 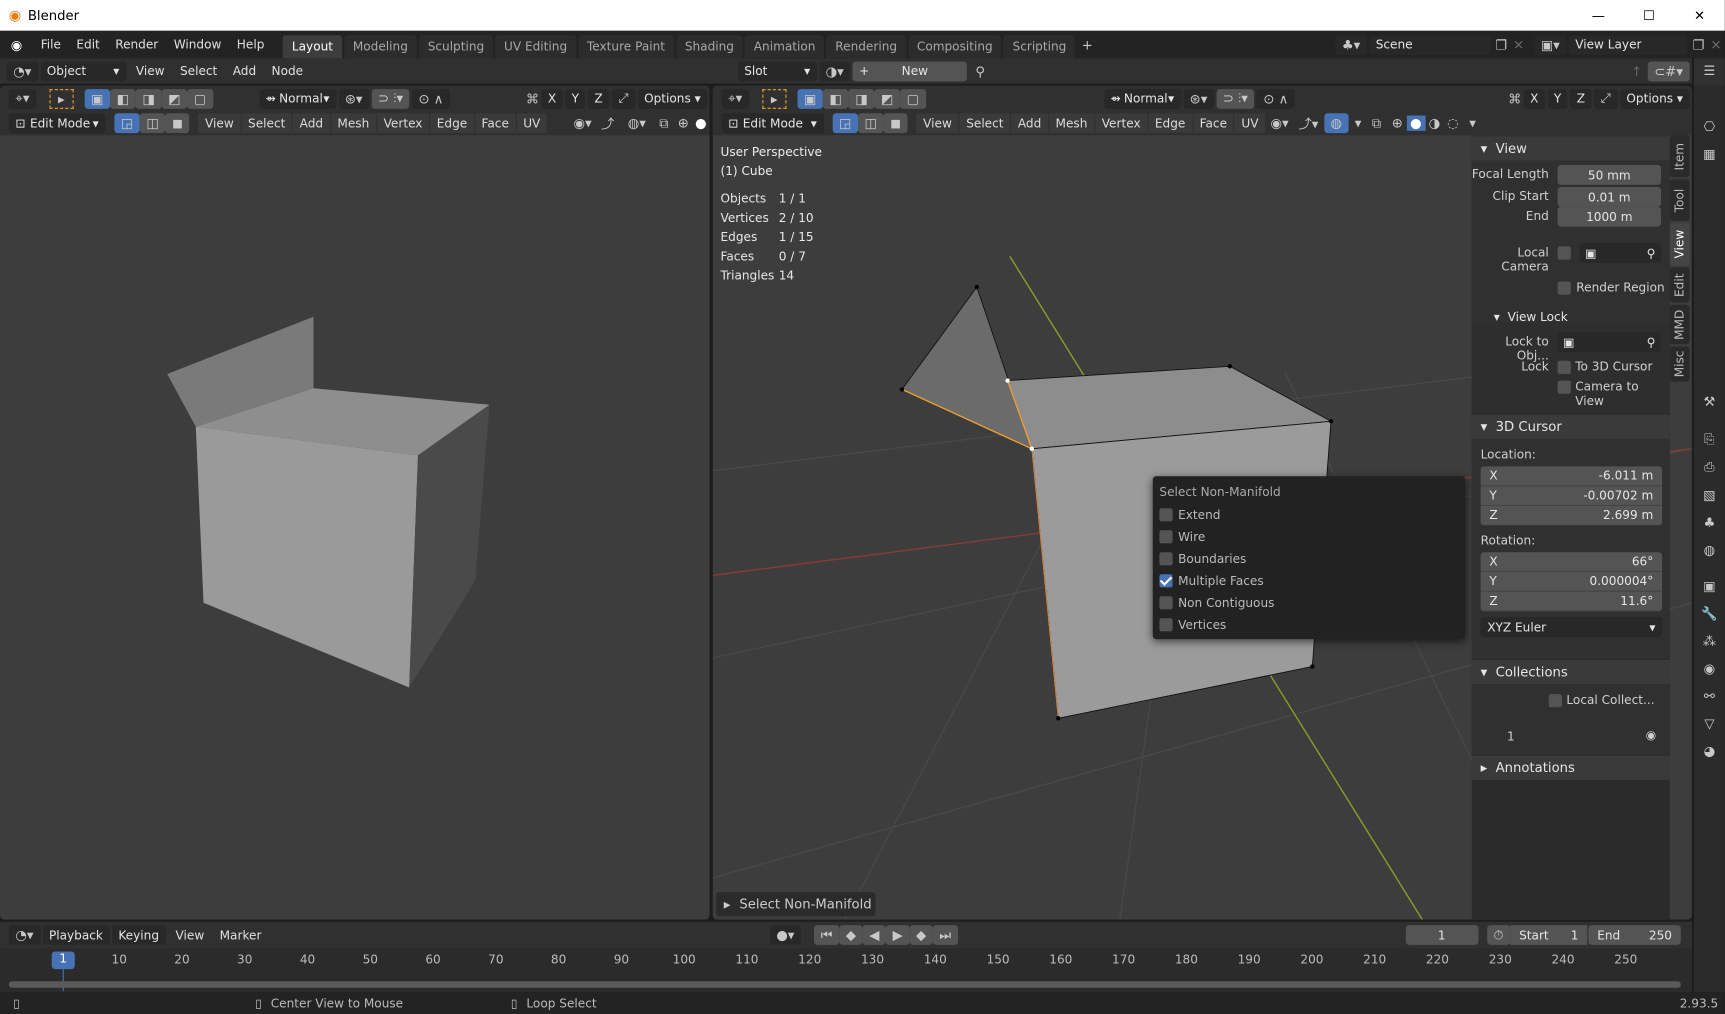 I want to click on maximize-icon: ☐, so click(x=1649, y=15).